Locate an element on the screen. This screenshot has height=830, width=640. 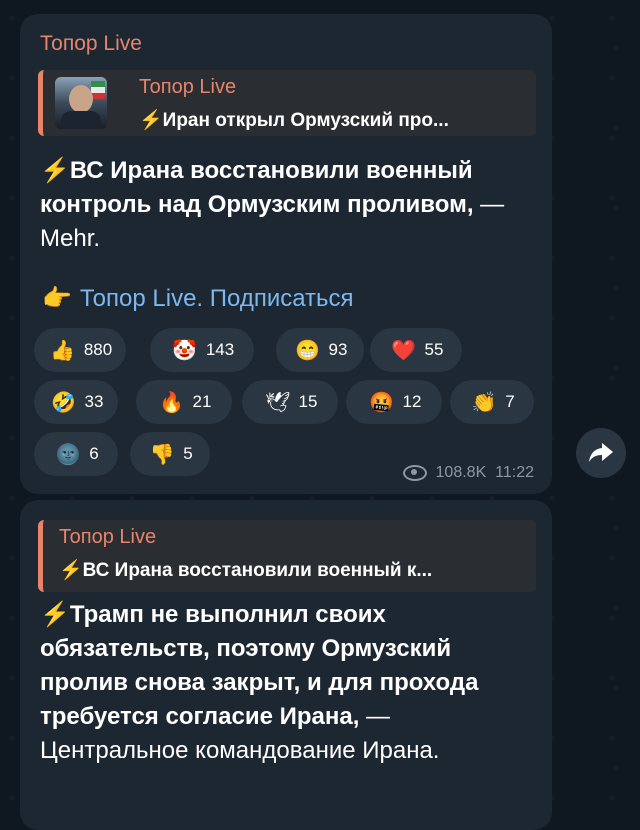
share-button is located at coordinates (601, 453).